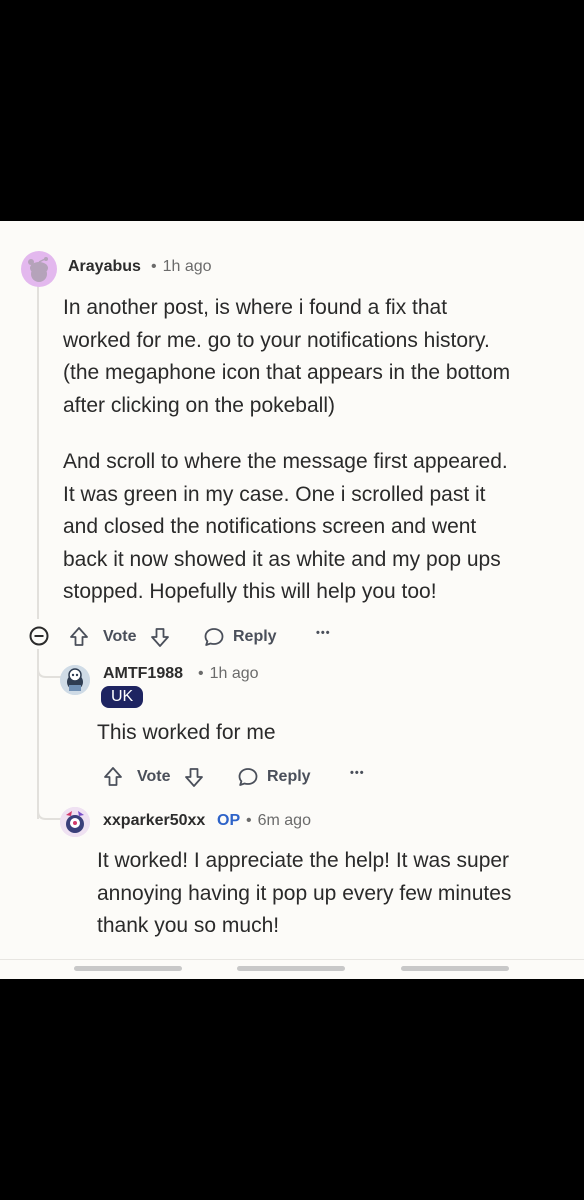  Describe the element at coordinates (154, 821) in the screenshot. I see `reply-username: xxparker50xx` at that location.